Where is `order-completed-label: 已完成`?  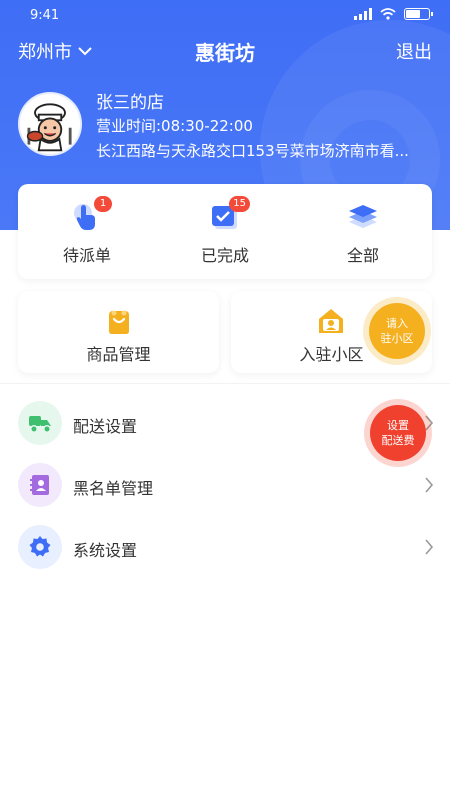
order-completed-label: 已完成 is located at coordinates (224, 255).